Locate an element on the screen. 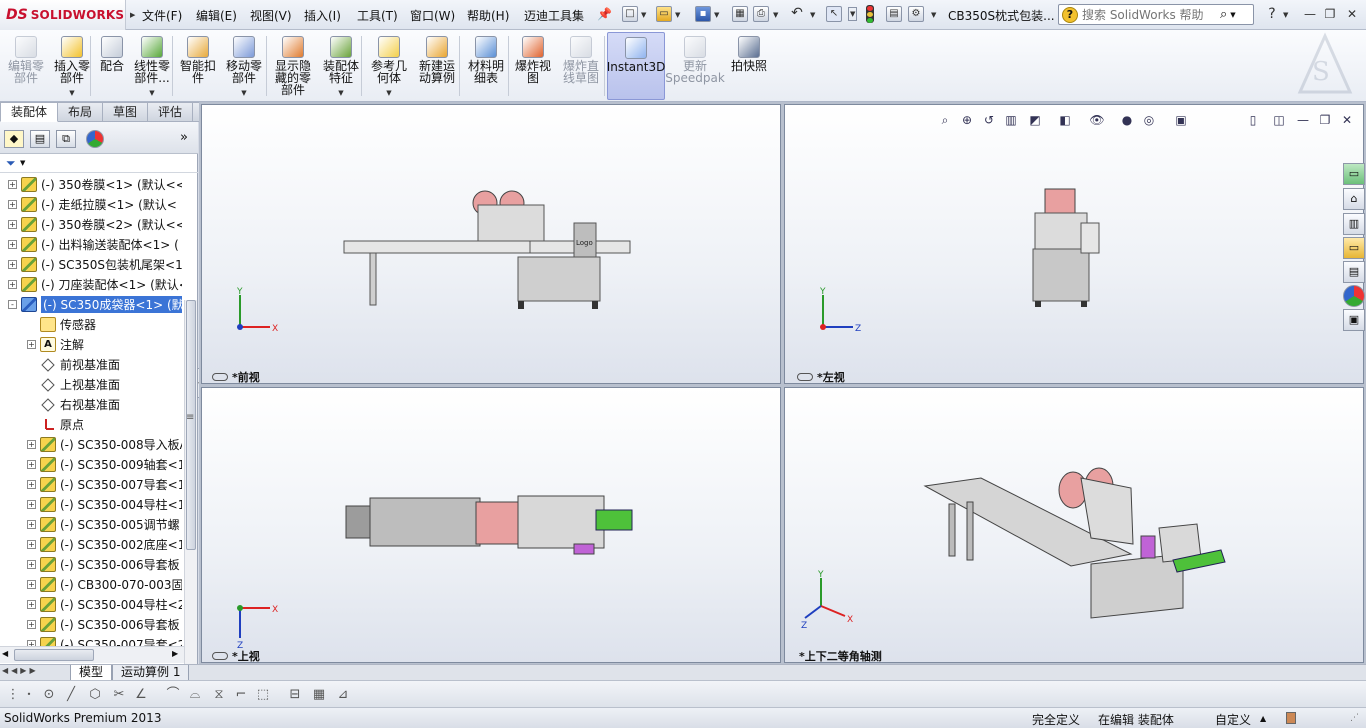 Image resolution: width=1366 pixels, height=728 pixels. taskpane-home-icon: ⌂ is located at coordinates (1354, 199).